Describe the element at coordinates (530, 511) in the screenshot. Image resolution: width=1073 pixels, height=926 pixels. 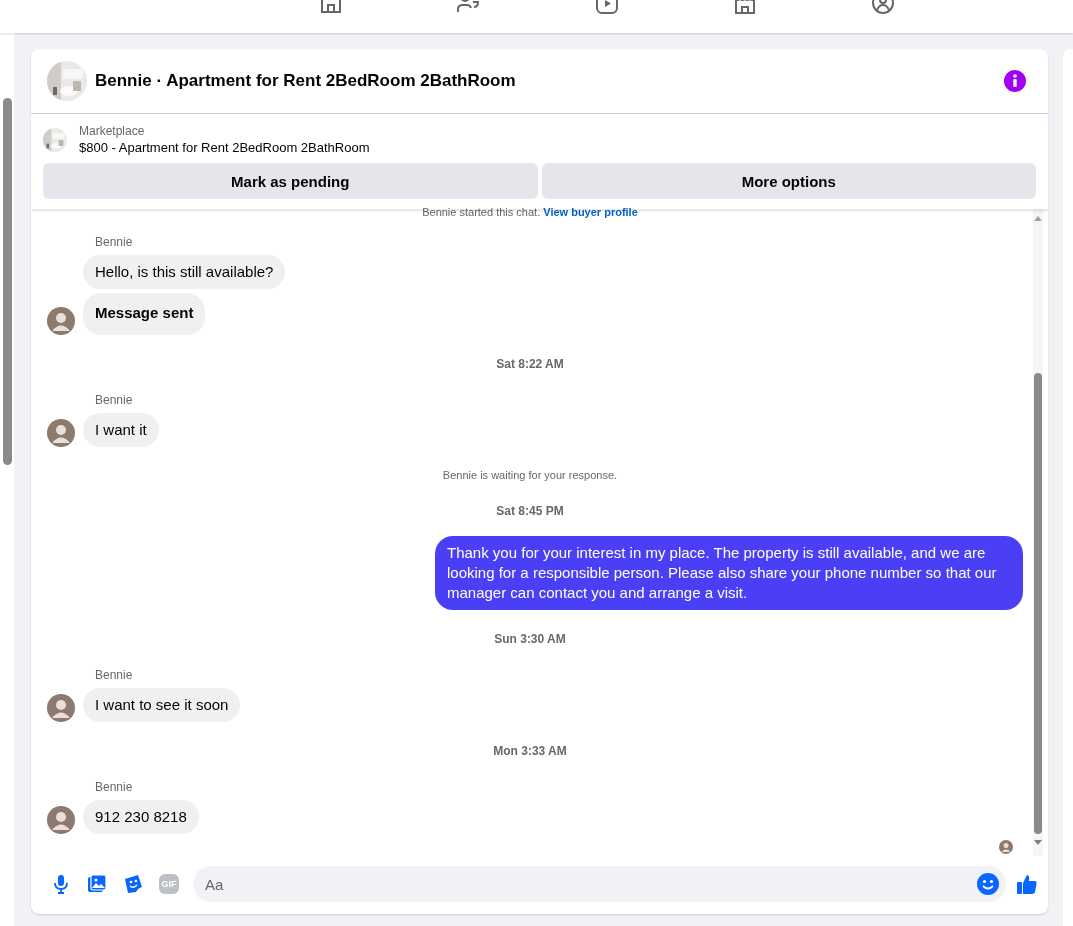
I see `timestamp: Sat 8:45 PM` at that location.